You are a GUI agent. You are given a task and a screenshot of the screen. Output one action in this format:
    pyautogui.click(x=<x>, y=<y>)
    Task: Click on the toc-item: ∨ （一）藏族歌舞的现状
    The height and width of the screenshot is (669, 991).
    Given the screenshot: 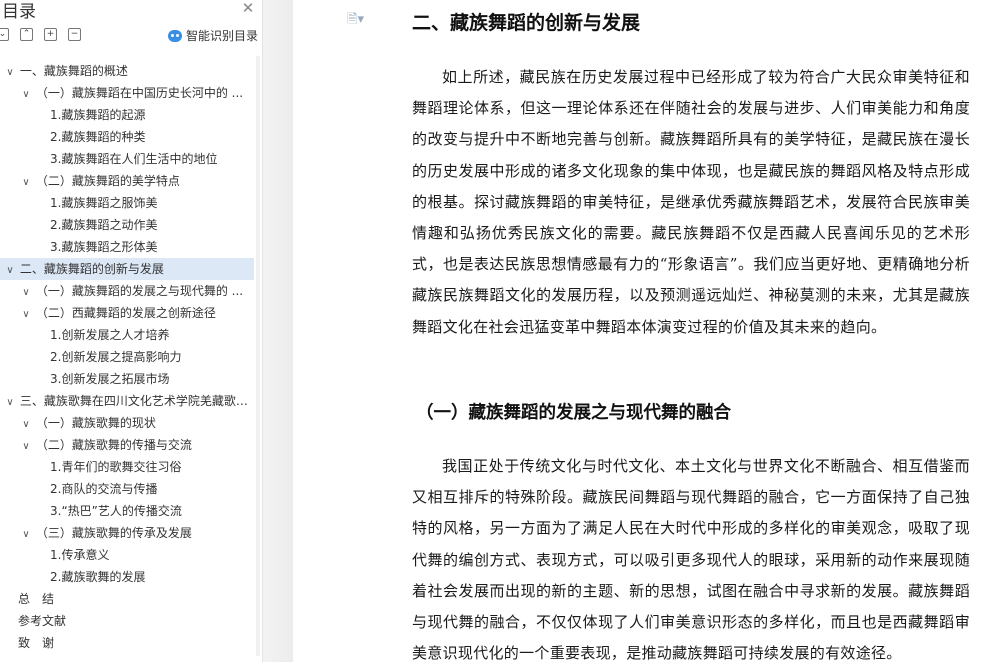 What is the action you would take?
    pyautogui.click(x=127, y=423)
    